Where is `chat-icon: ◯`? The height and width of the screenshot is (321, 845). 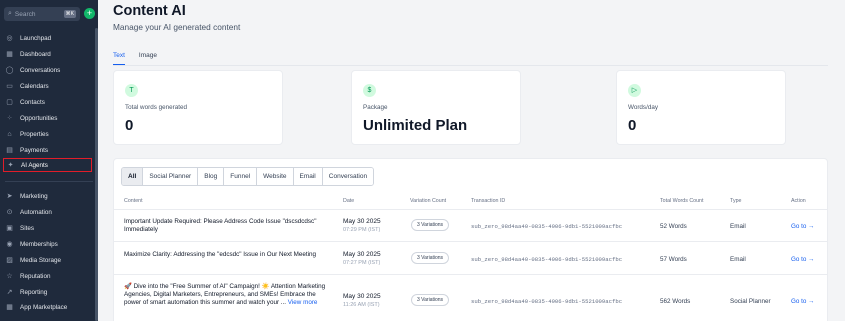
chat-icon: ◯ is located at coordinates (9, 70).